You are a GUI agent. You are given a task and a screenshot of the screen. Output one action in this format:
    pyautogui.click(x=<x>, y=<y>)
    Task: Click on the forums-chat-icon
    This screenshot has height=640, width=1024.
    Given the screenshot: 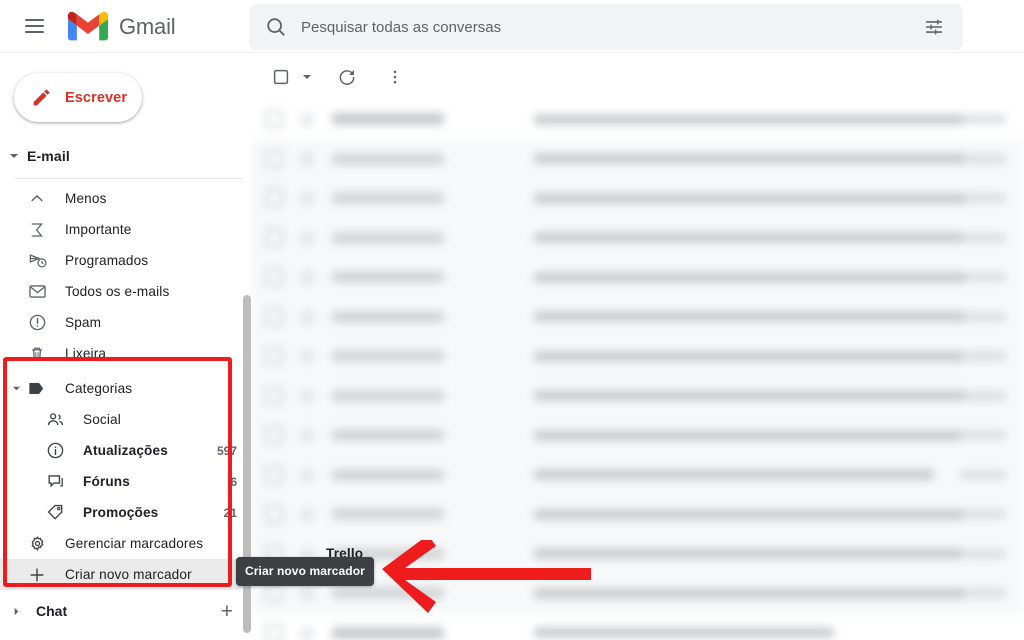 What is the action you would take?
    pyautogui.click(x=55, y=482)
    